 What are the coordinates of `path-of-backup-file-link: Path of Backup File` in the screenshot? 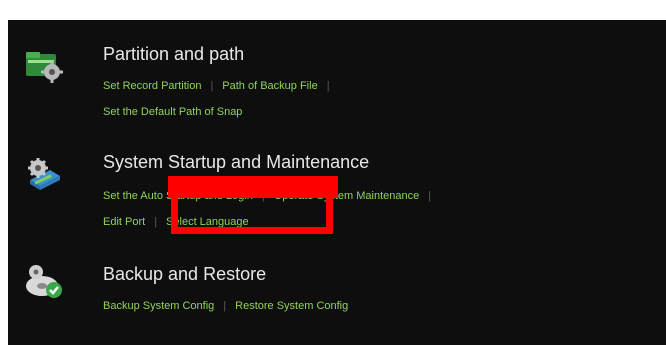 It's located at (269, 86).